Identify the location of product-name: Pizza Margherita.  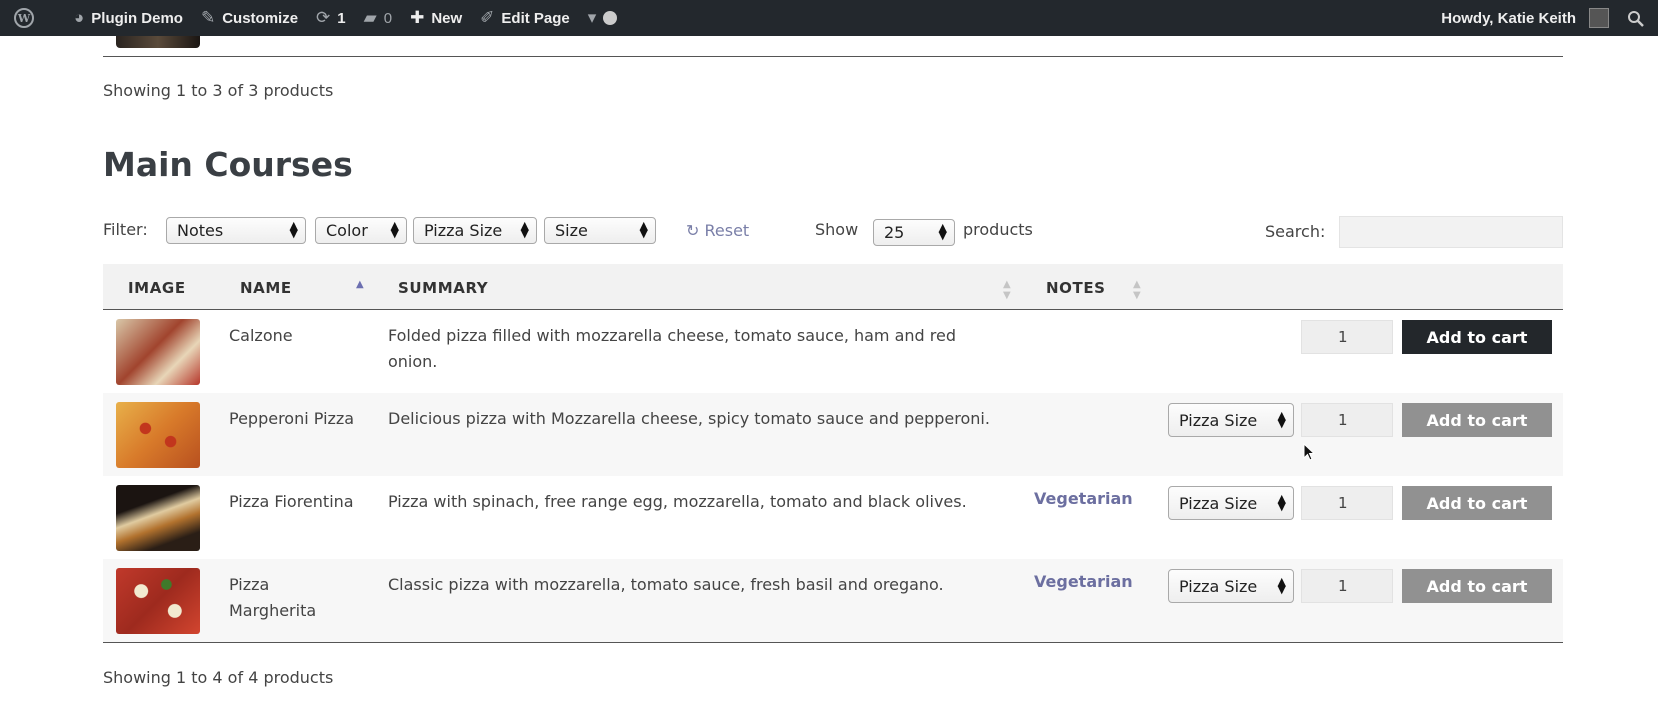
(273, 597).